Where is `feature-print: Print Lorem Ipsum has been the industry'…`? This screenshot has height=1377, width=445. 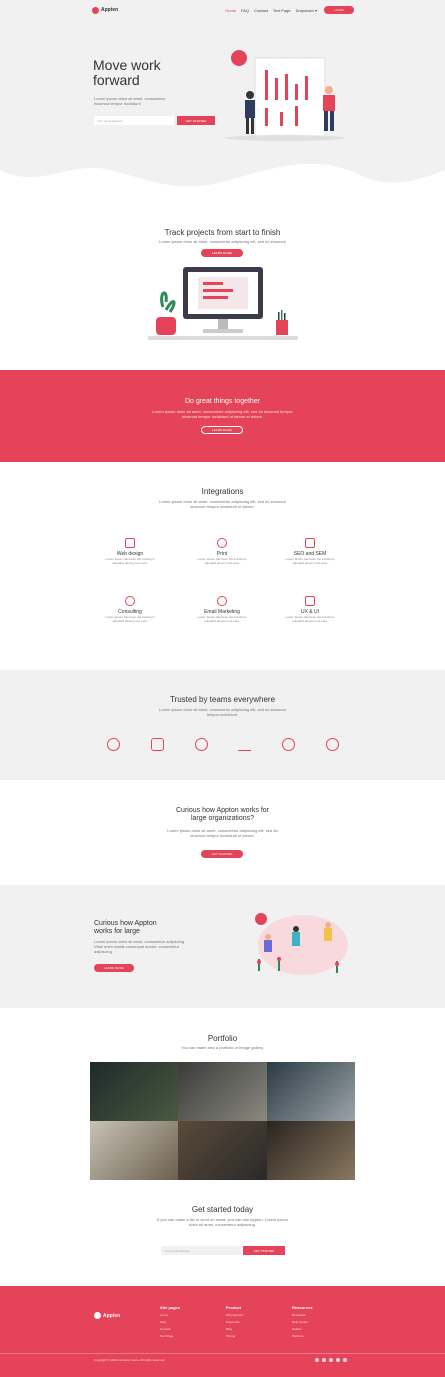 feature-print: Print Lorem Ipsum has been the industry'… is located at coordinates (222, 551).